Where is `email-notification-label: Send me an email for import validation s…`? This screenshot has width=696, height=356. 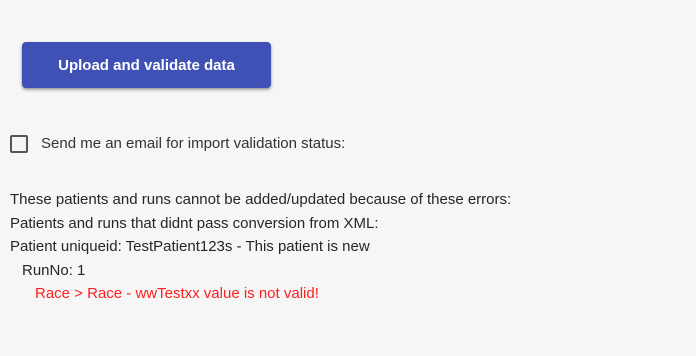 email-notification-label: Send me an email for import validation s… is located at coordinates (193, 144).